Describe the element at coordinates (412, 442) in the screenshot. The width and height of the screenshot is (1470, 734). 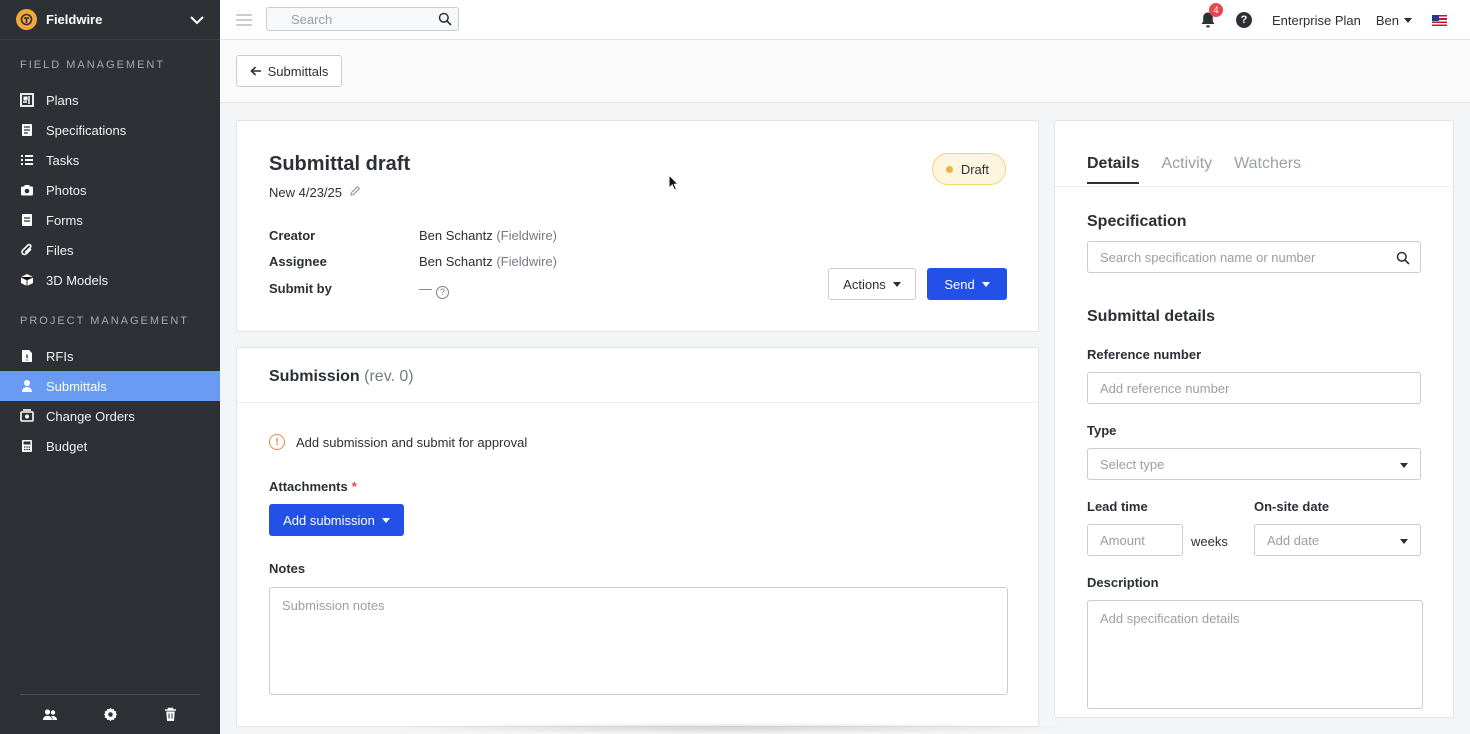
I see `warning-text: Add submission and submit for approval` at that location.